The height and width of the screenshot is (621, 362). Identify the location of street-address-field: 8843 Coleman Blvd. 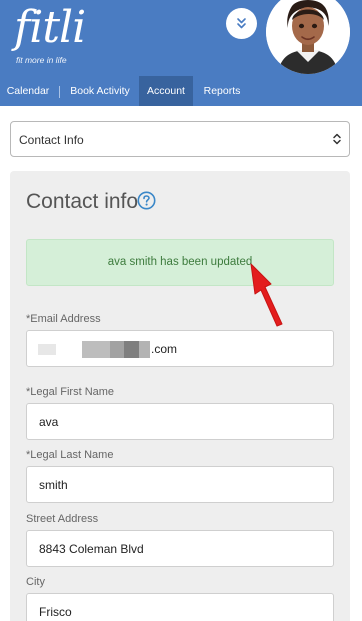
(180, 548).